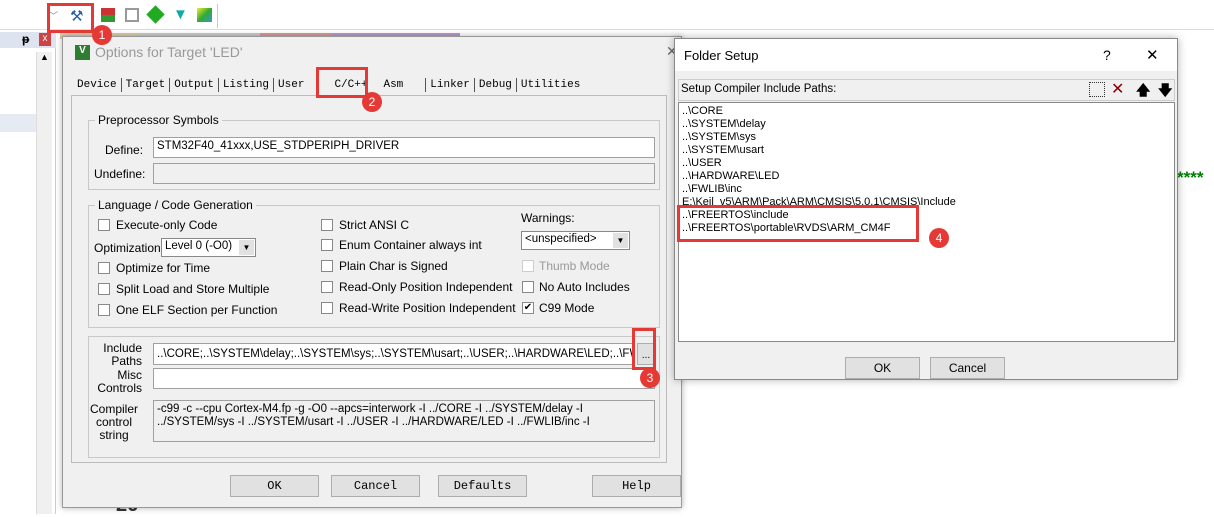 The width and height of the screenshot is (1214, 517). Describe the element at coordinates (28, 272) in the screenshot. I see `project-panel: ᵽ x ▲` at that location.